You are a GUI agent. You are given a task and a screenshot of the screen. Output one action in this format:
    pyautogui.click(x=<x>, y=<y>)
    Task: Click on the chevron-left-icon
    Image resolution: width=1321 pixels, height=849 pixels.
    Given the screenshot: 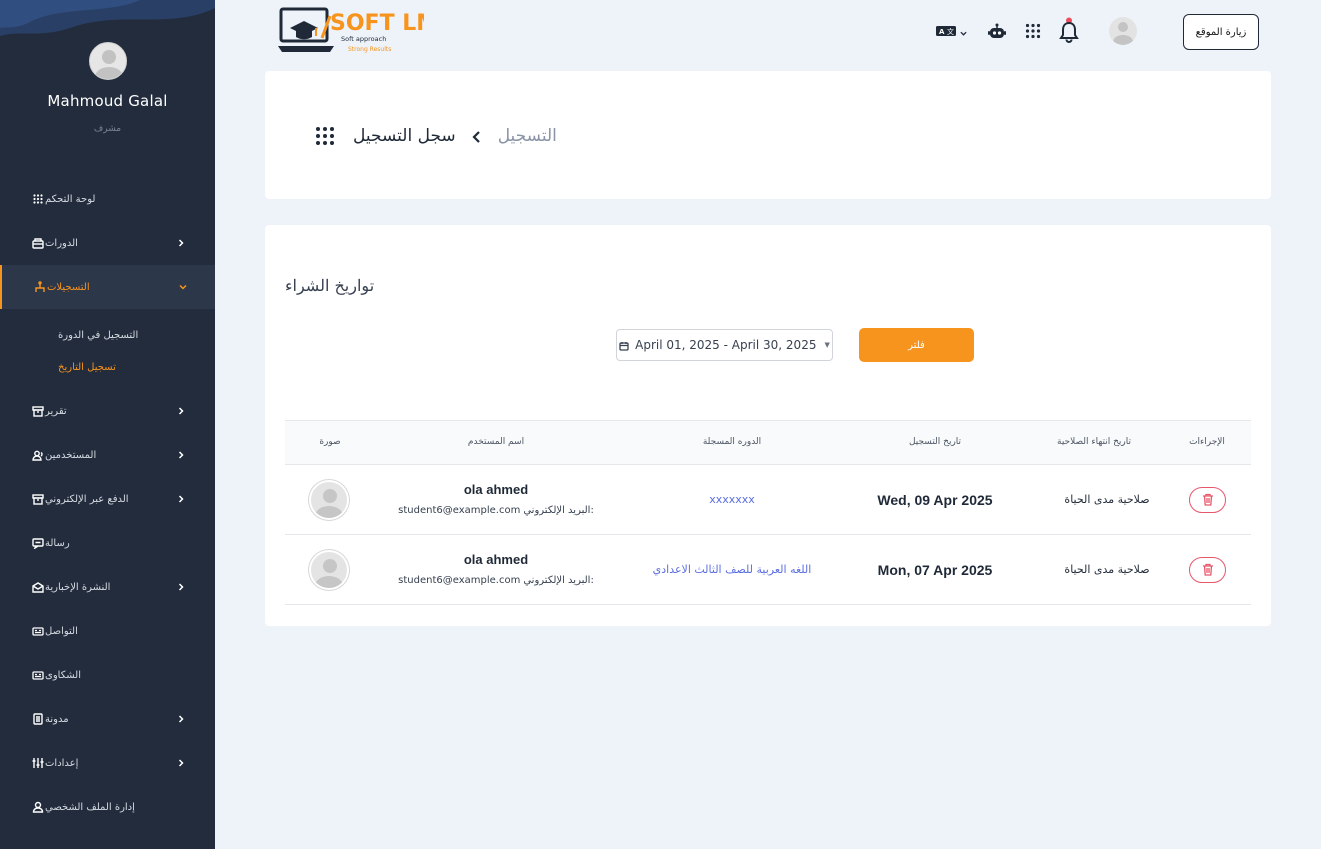 What is the action you would take?
    pyautogui.click(x=477, y=136)
    